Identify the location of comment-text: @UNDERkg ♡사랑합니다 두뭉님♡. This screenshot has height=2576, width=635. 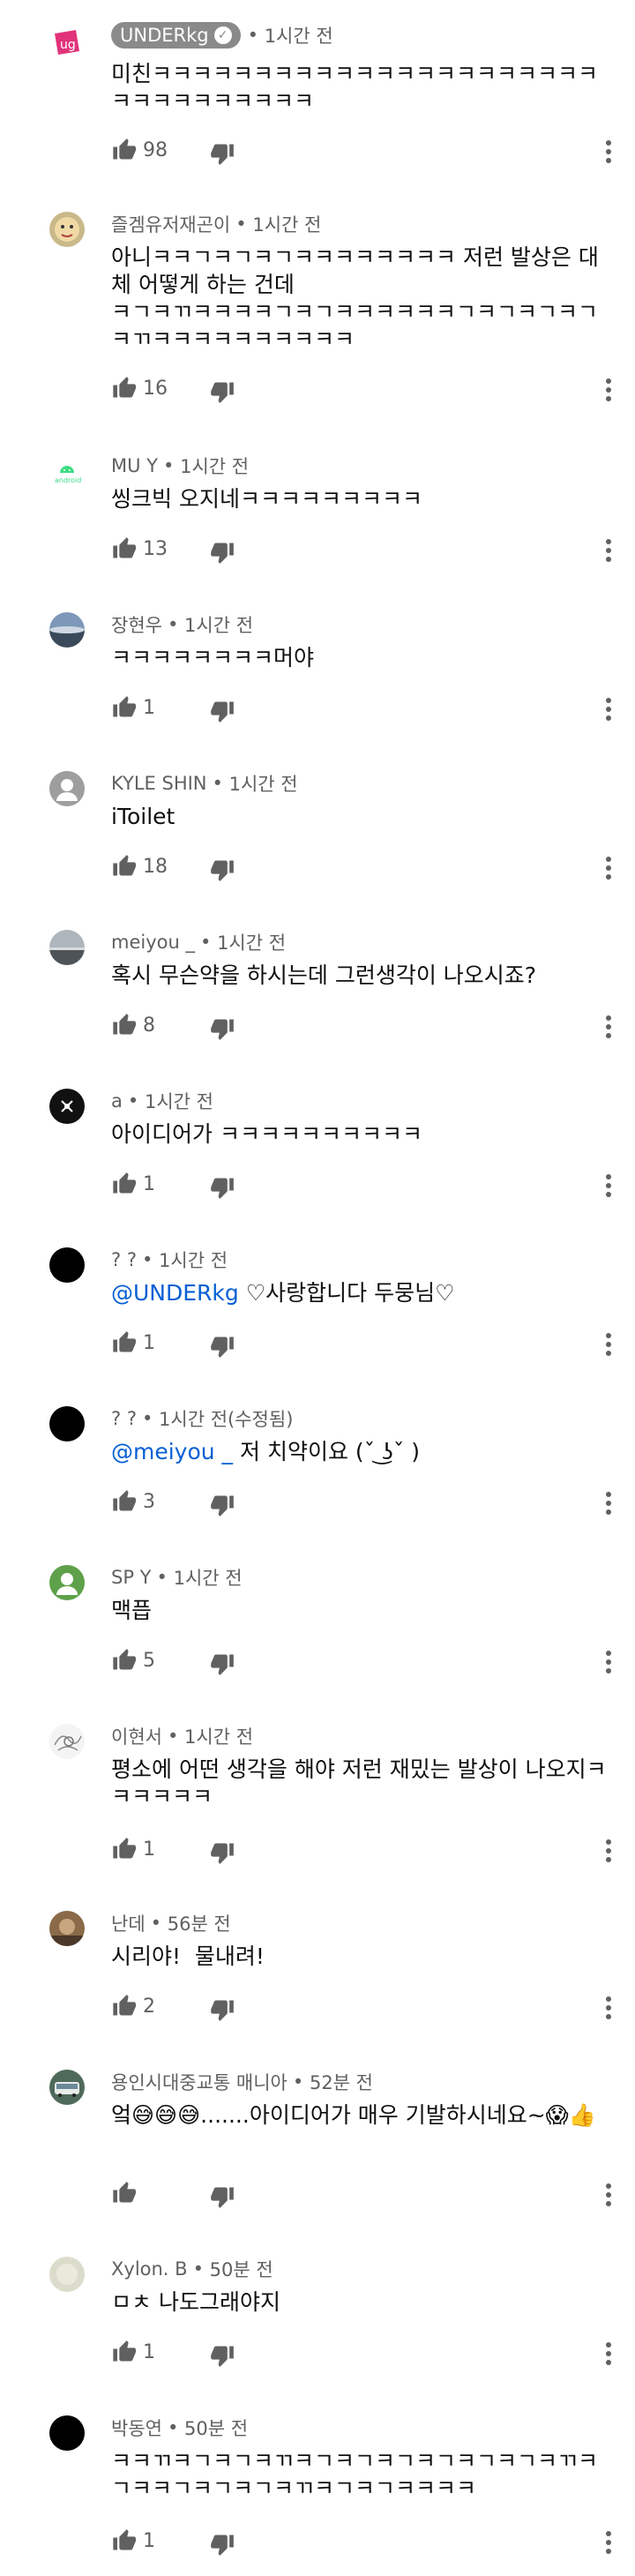
(360, 1293).